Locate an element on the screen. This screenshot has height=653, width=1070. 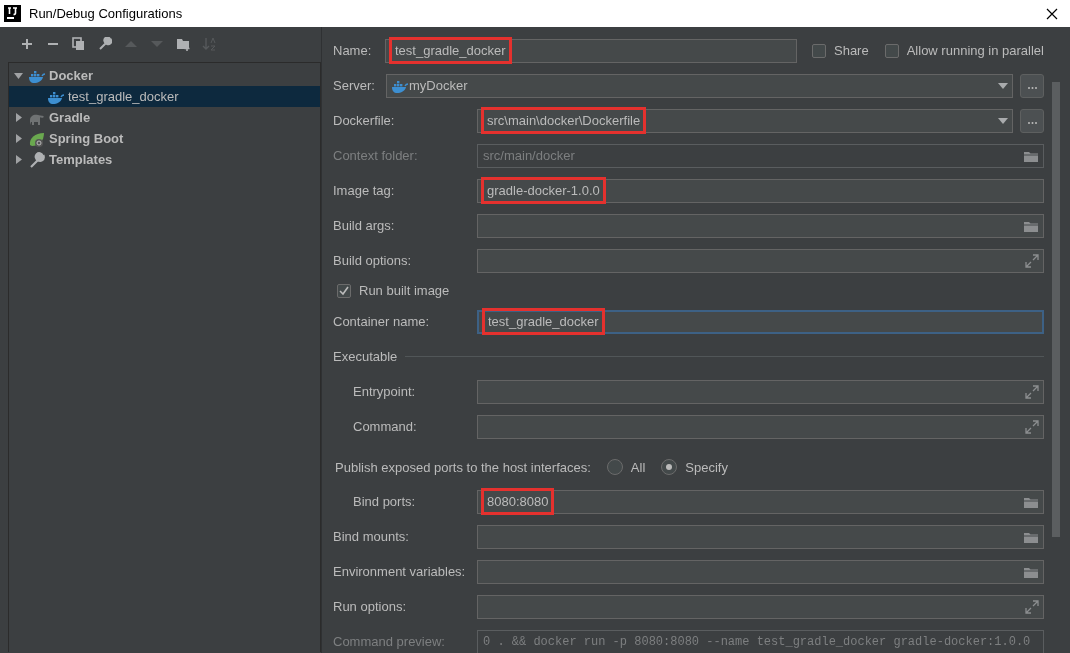
tree-item: Spring Boot is located at coordinates (164, 138).